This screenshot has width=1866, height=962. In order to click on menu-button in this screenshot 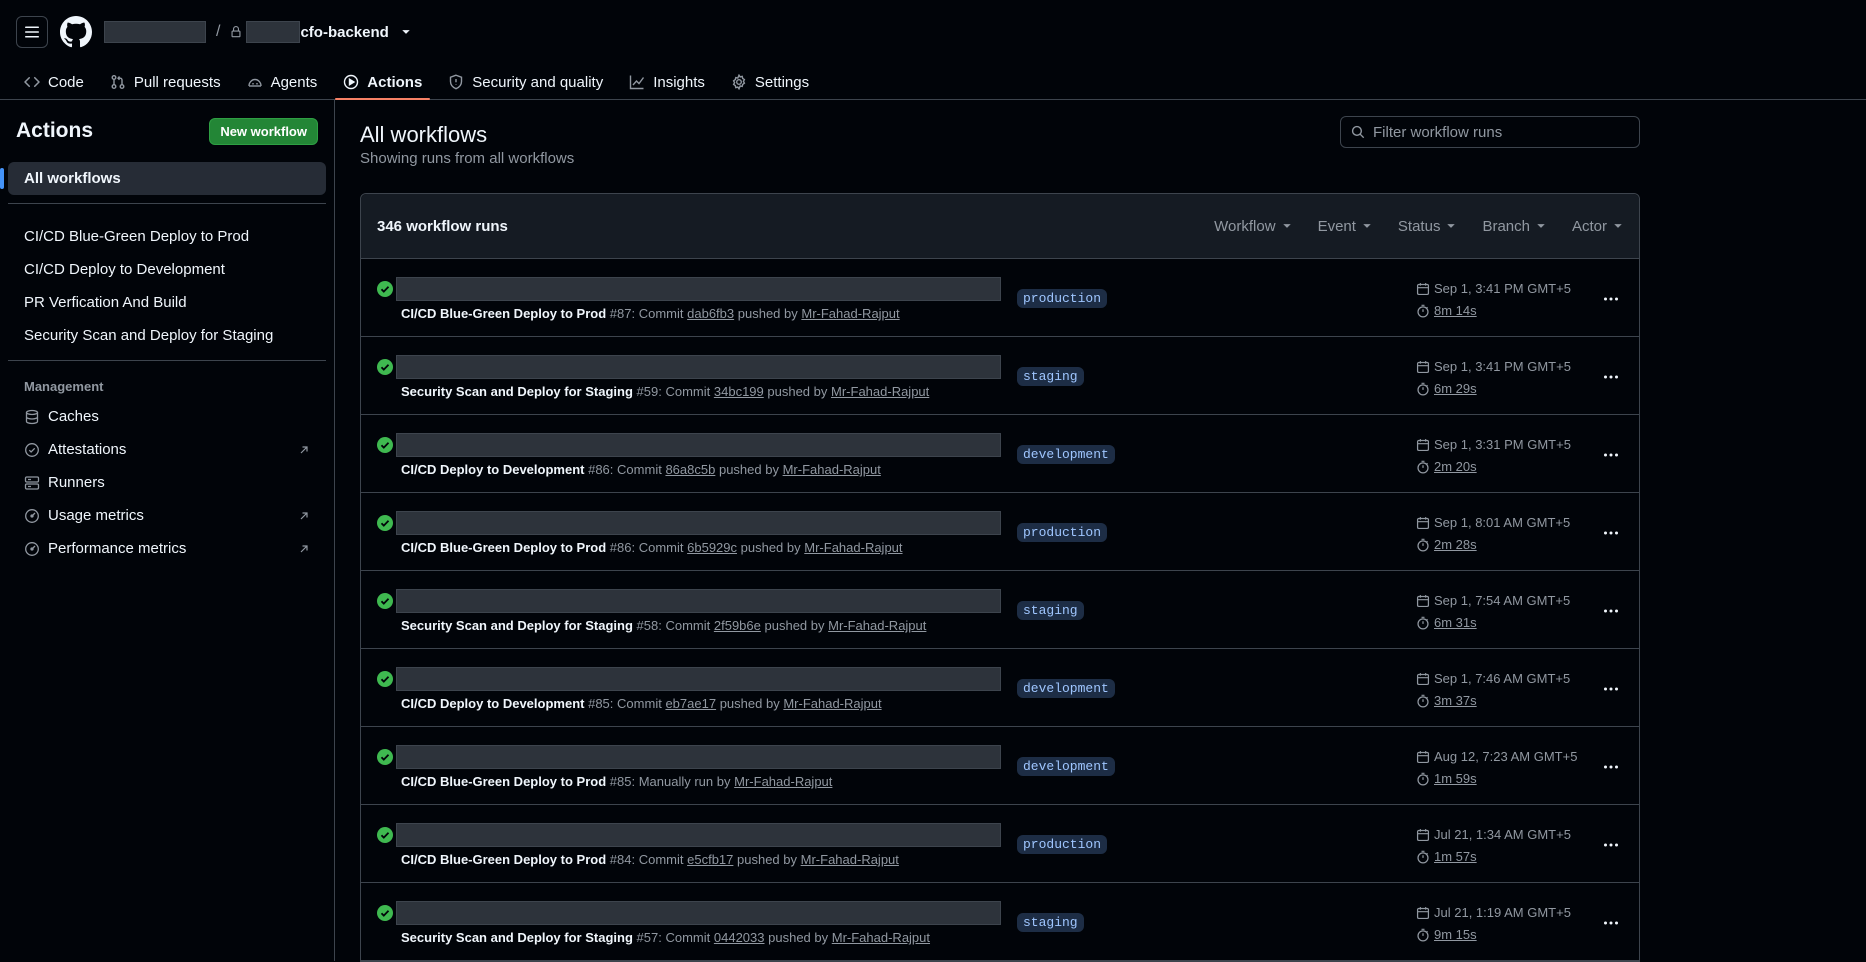, I will do `click(32, 32)`.